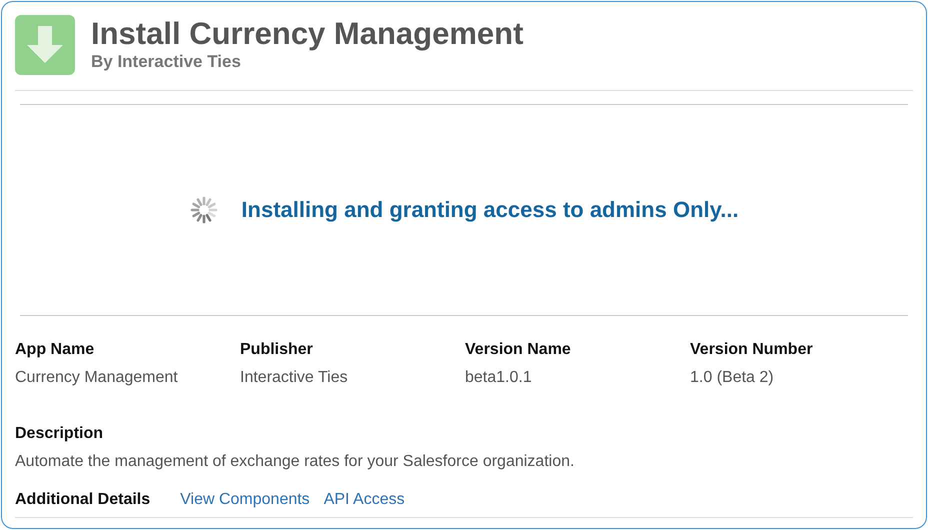 This screenshot has height=530, width=928. Describe the element at coordinates (82, 500) in the screenshot. I see `additional-details-label: Additional Details` at that location.